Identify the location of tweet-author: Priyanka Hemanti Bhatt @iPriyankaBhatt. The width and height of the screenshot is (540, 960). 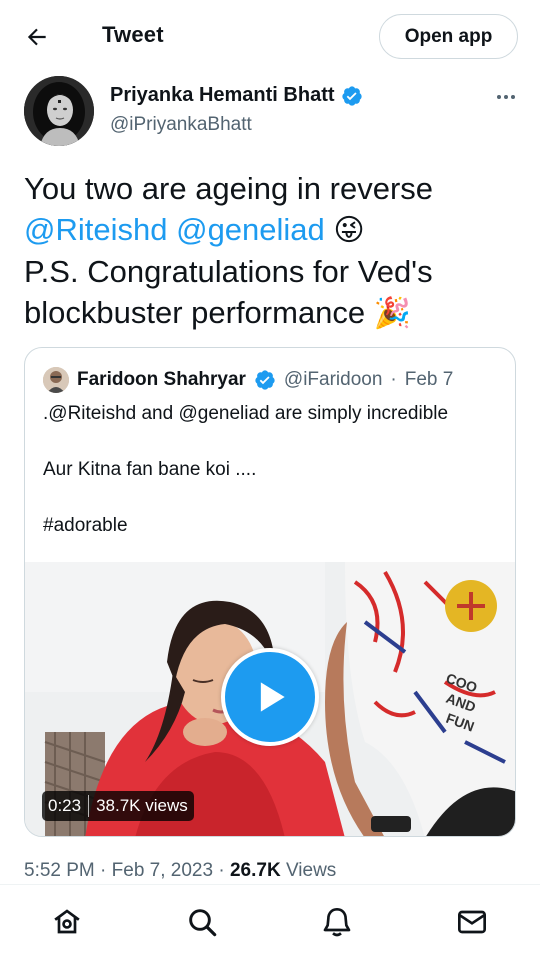
(274, 112).